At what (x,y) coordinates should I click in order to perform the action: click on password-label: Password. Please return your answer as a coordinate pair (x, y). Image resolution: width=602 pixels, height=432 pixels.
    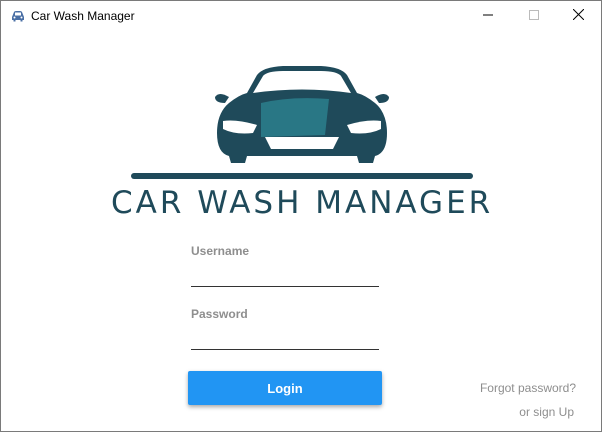
    Looking at the image, I should click on (219, 314).